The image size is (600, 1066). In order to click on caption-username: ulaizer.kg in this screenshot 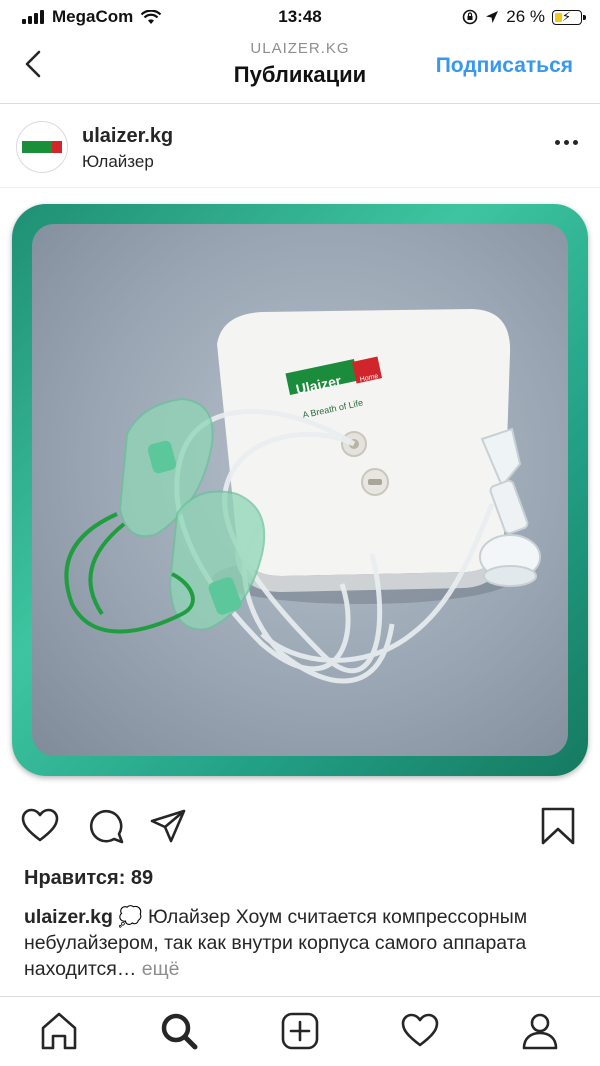, I will do `click(68, 917)`.